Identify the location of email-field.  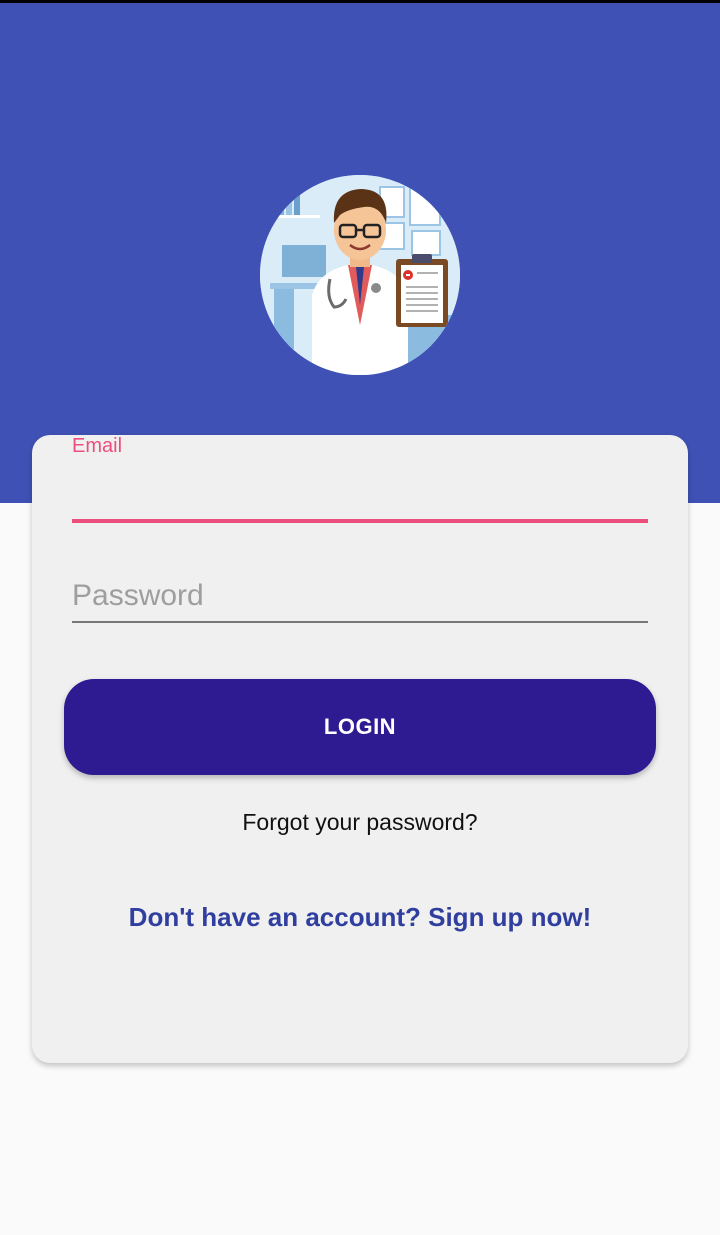
(360, 494).